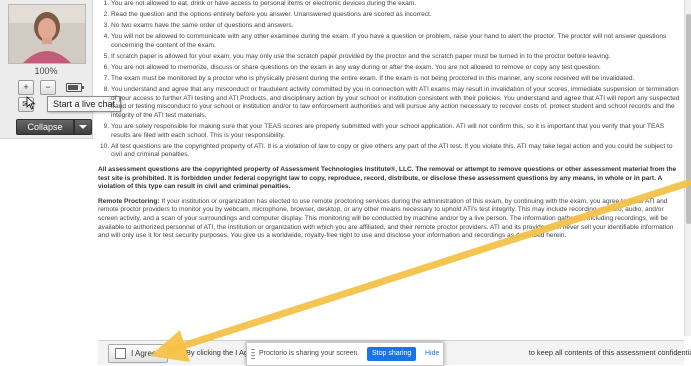 The width and height of the screenshot is (691, 366). I want to click on i-agree-button: I Agree, so click(138, 353).